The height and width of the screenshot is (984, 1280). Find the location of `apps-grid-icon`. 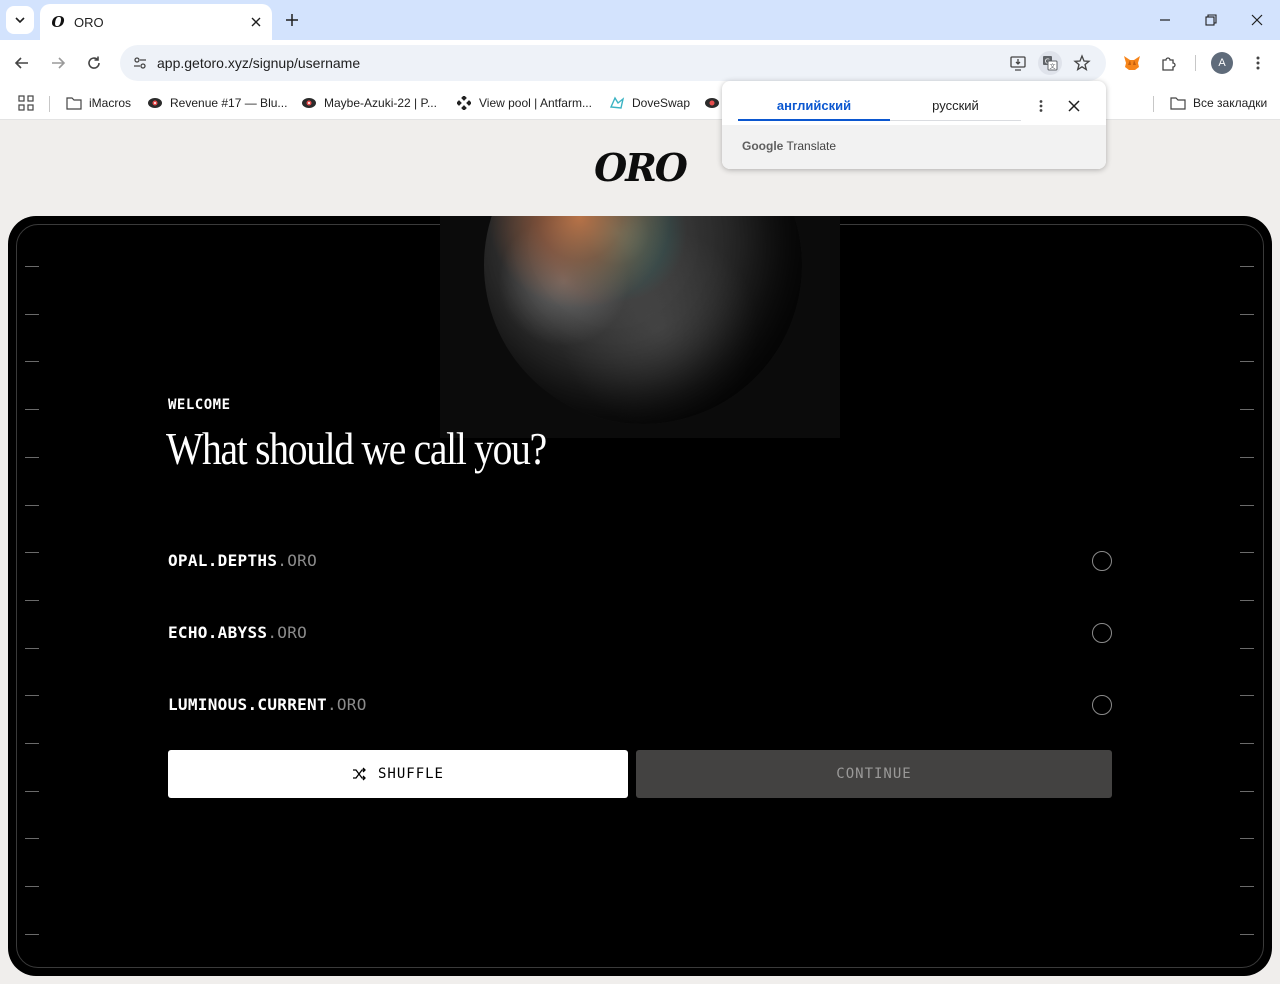

apps-grid-icon is located at coordinates (26, 103).